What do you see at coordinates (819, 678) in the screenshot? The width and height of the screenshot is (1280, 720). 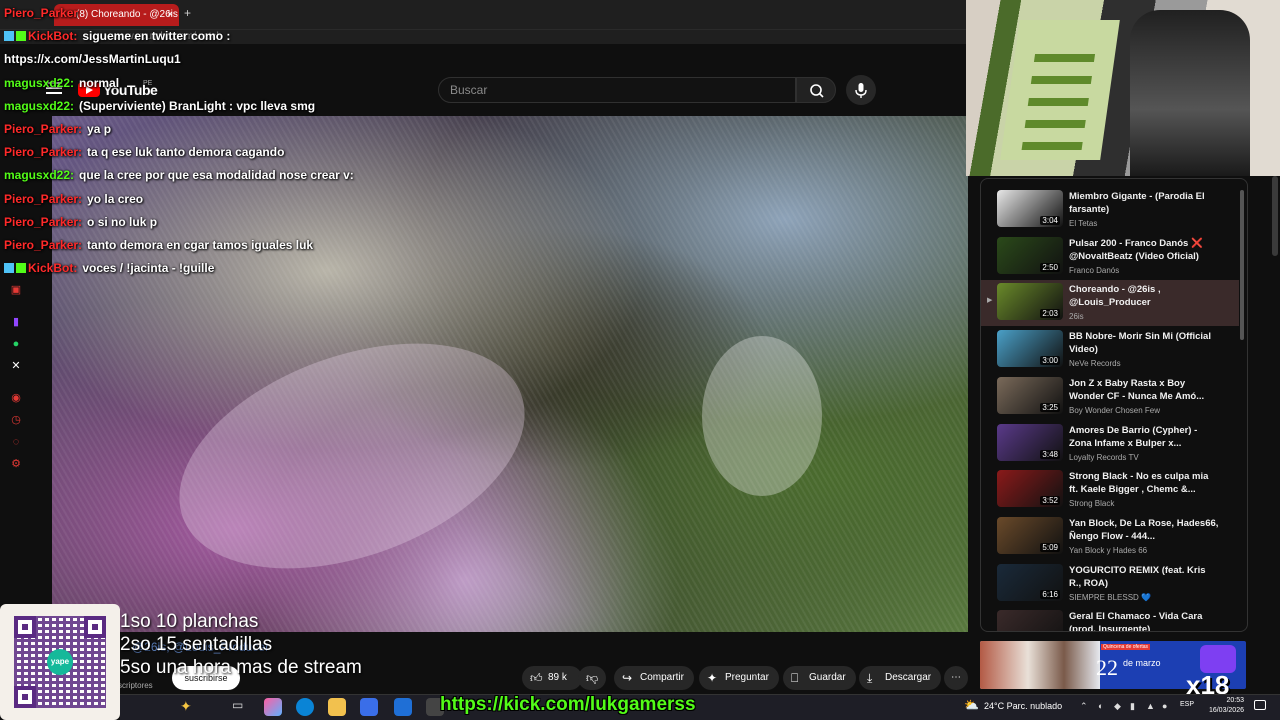 I see `save-button: ⎕ Guardar` at bounding box center [819, 678].